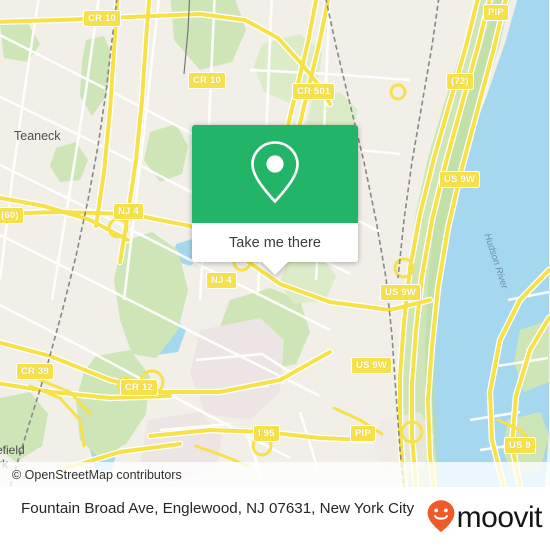  I want to click on popup-footer: Take me there, so click(275, 249).